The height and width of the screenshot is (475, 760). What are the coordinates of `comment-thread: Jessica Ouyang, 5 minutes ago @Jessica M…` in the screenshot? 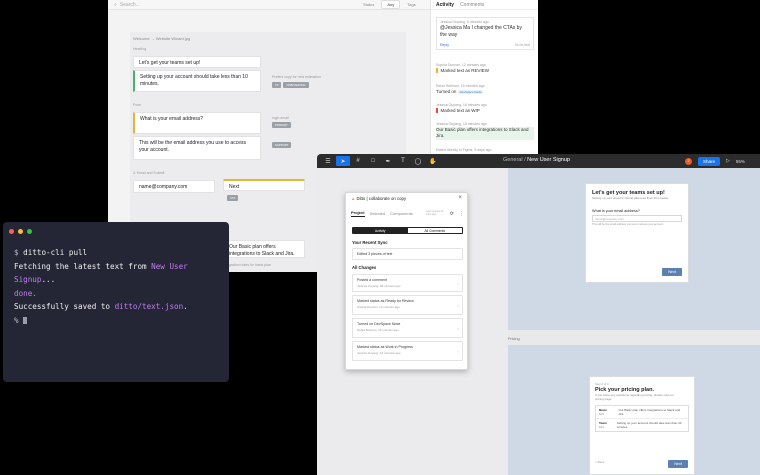 It's located at (485, 33).